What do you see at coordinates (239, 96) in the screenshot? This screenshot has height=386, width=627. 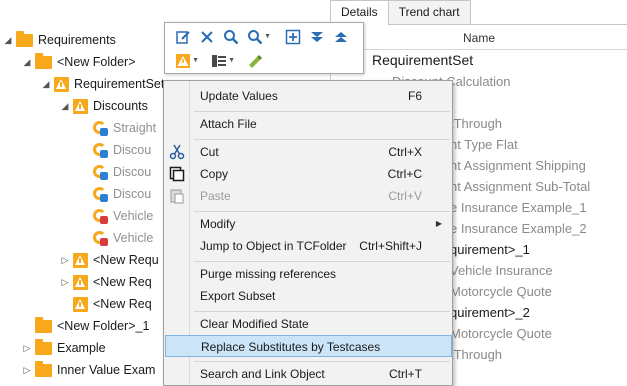 I see `menu-item-label: Update Values` at bounding box center [239, 96].